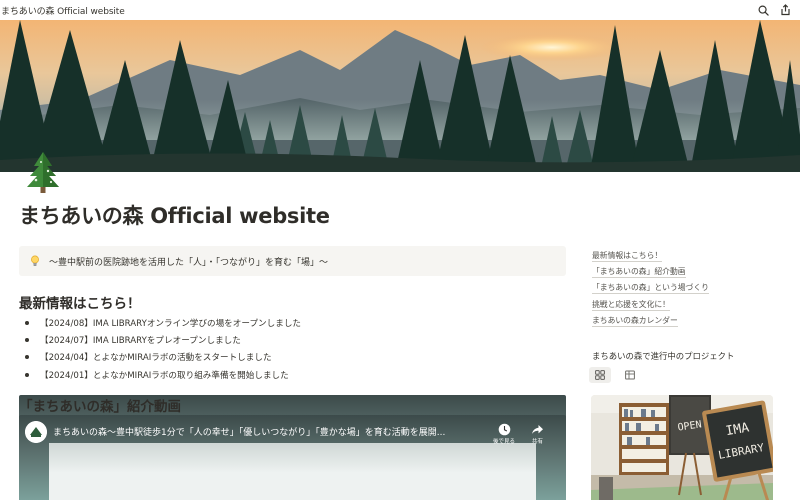  I want to click on project-card-image: OPEN IMA LIBRARY, so click(682, 447).